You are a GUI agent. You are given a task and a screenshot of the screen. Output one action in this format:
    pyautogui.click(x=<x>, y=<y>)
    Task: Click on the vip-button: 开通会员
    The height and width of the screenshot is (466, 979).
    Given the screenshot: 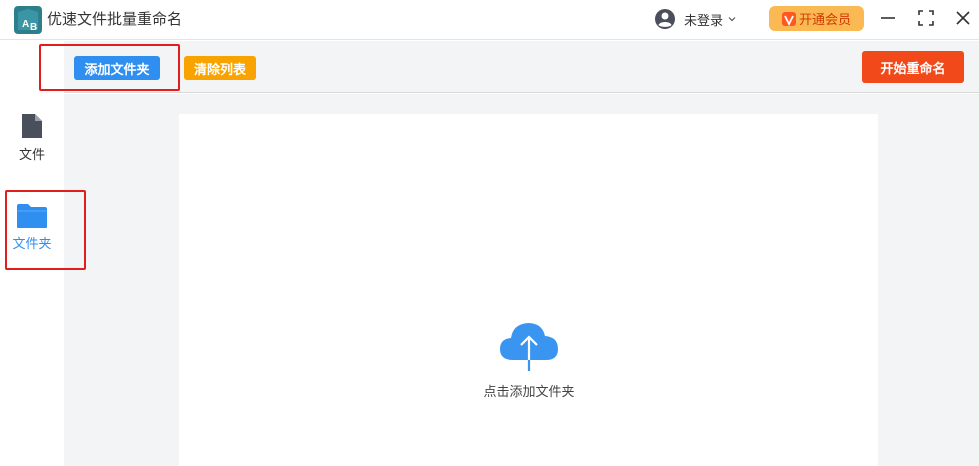 What is the action you would take?
    pyautogui.click(x=816, y=18)
    